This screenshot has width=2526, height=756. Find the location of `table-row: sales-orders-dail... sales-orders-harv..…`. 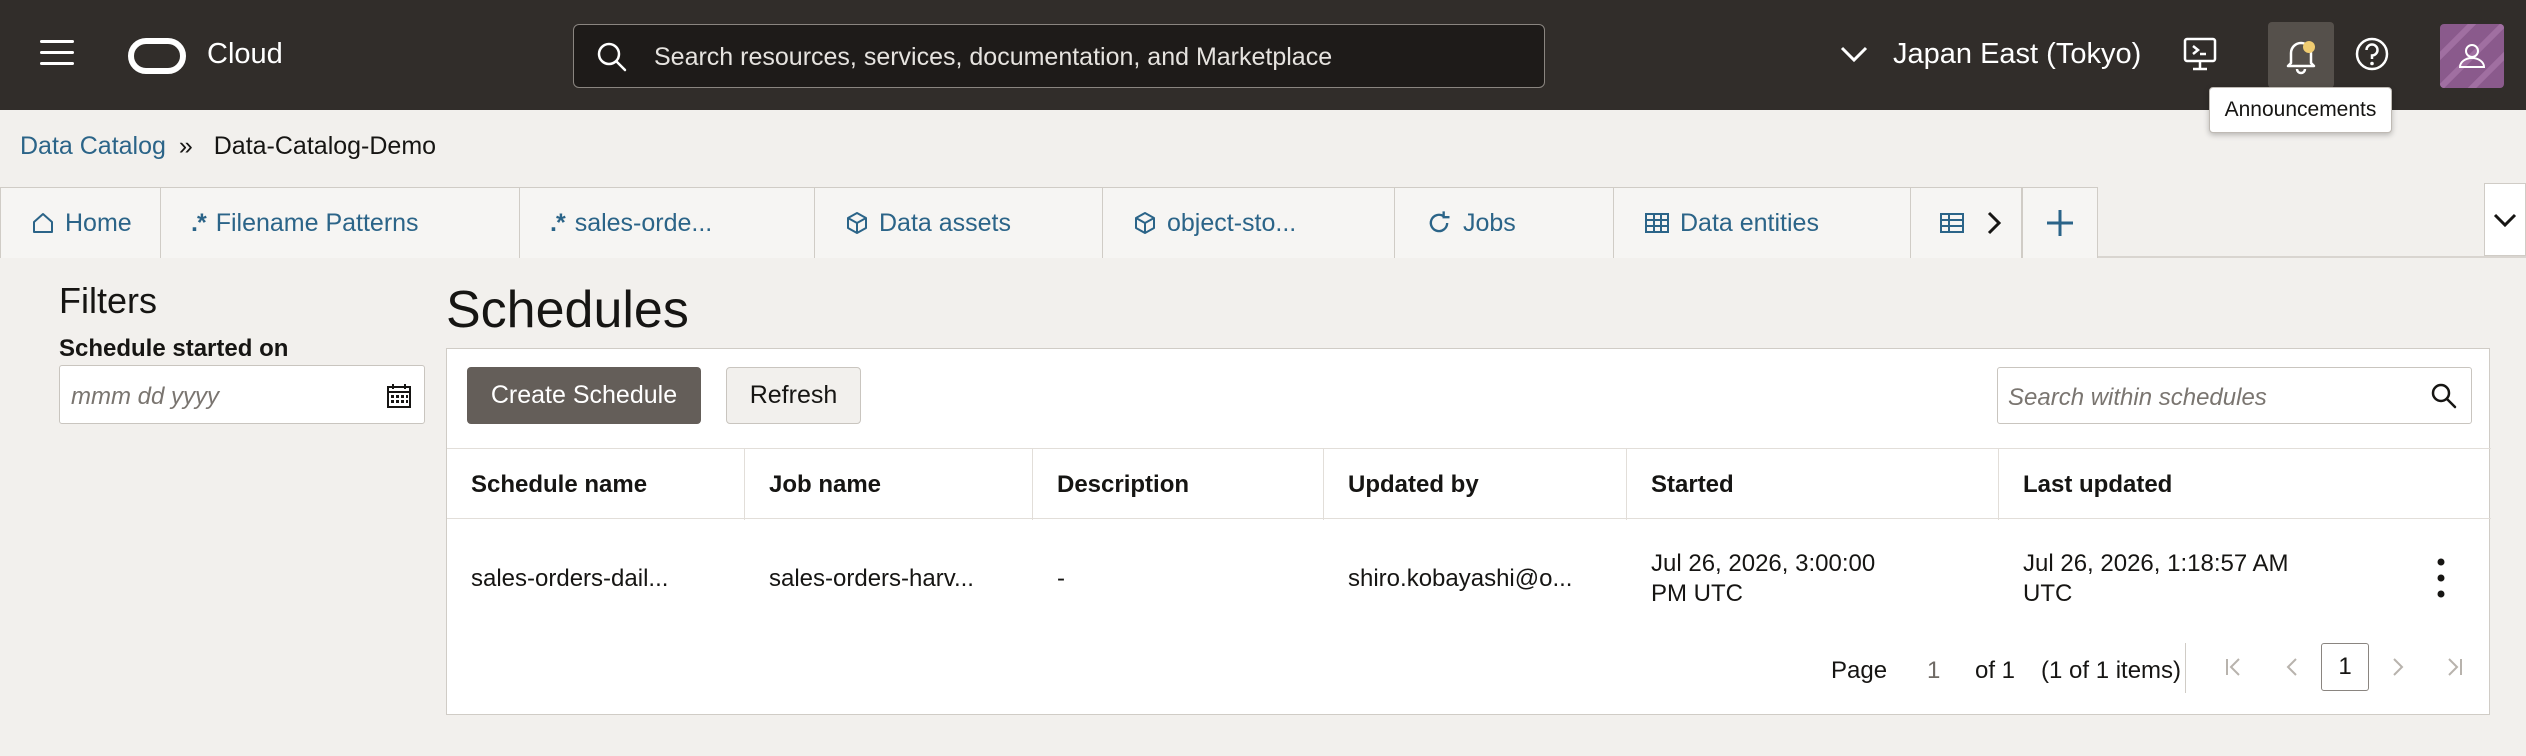

table-row: sales-orders-dail... sales-orders-harv..… is located at coordinates (1469, 578).